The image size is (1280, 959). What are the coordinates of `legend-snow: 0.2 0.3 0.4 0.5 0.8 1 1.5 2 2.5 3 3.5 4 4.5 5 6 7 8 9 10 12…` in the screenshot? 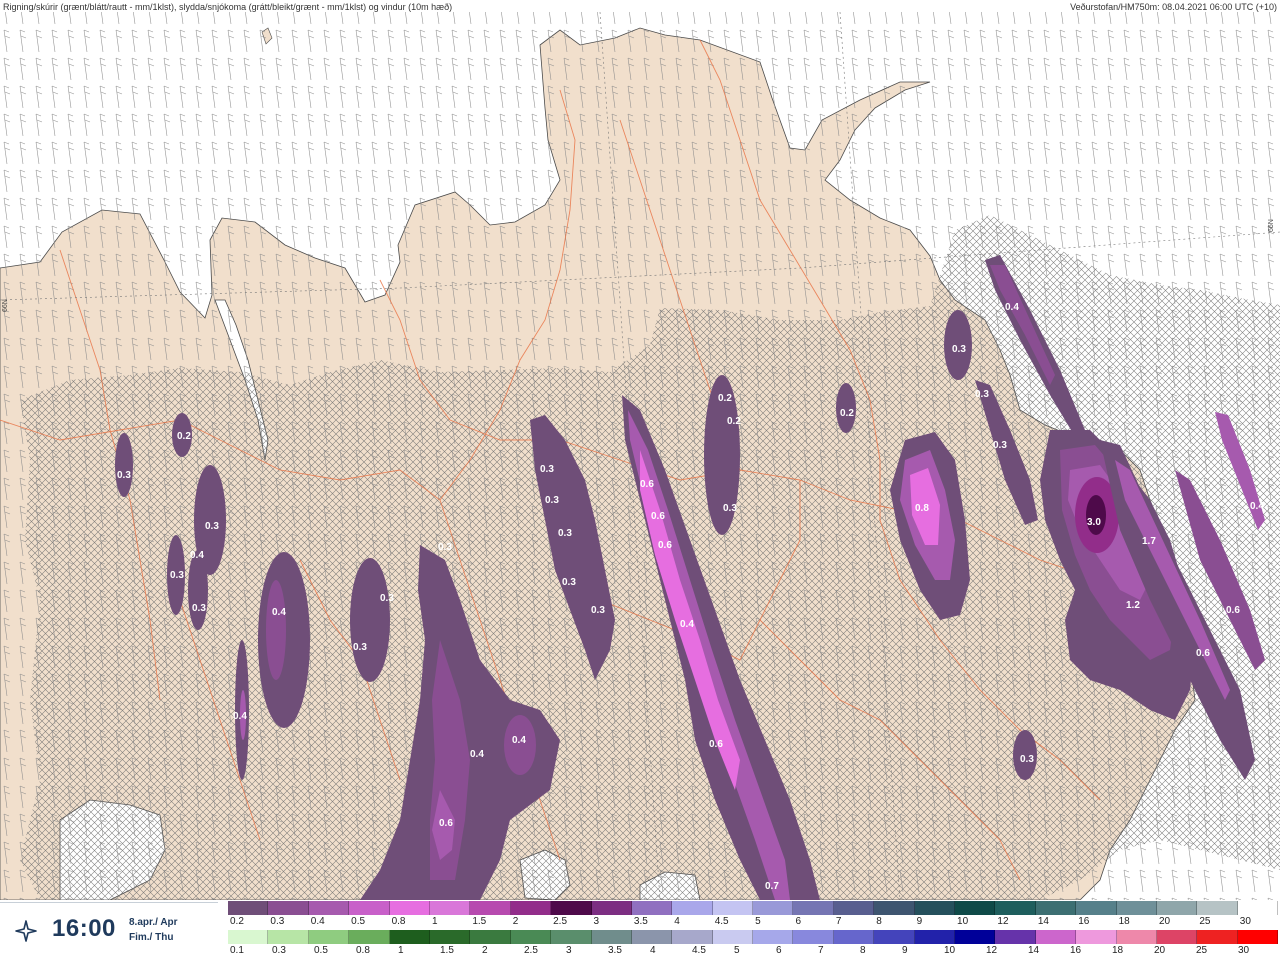 It's located at (754, 915).